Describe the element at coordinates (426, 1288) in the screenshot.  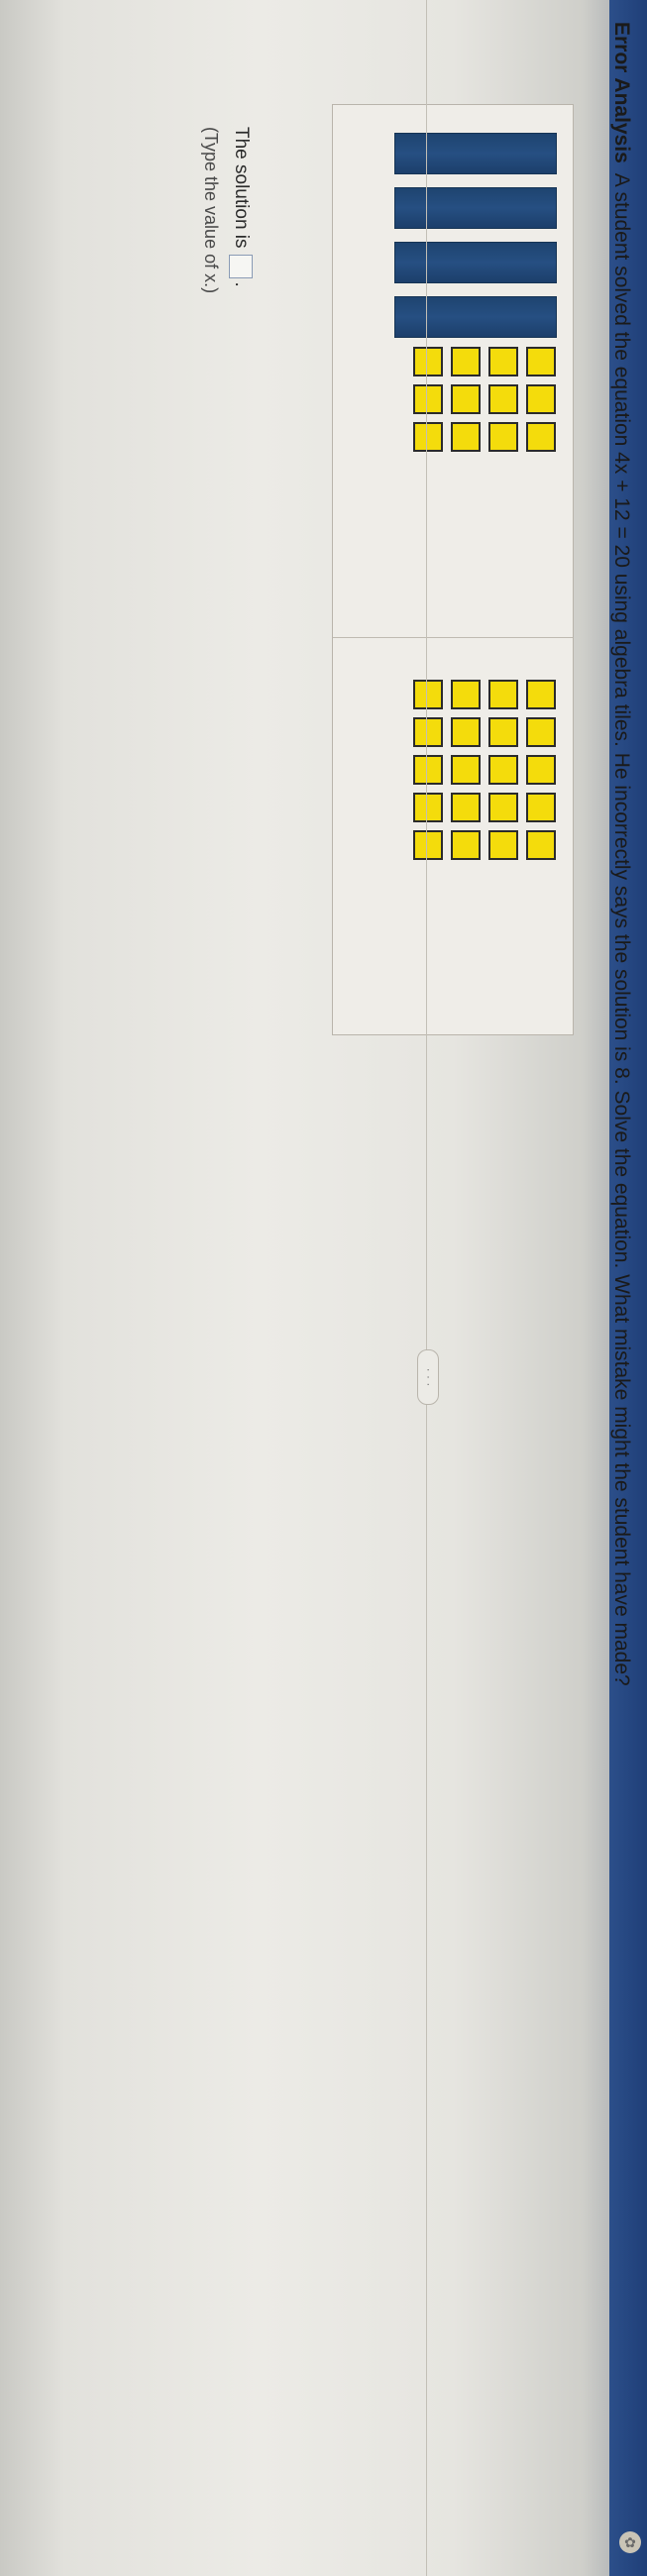
I see `section-divider` at that location.